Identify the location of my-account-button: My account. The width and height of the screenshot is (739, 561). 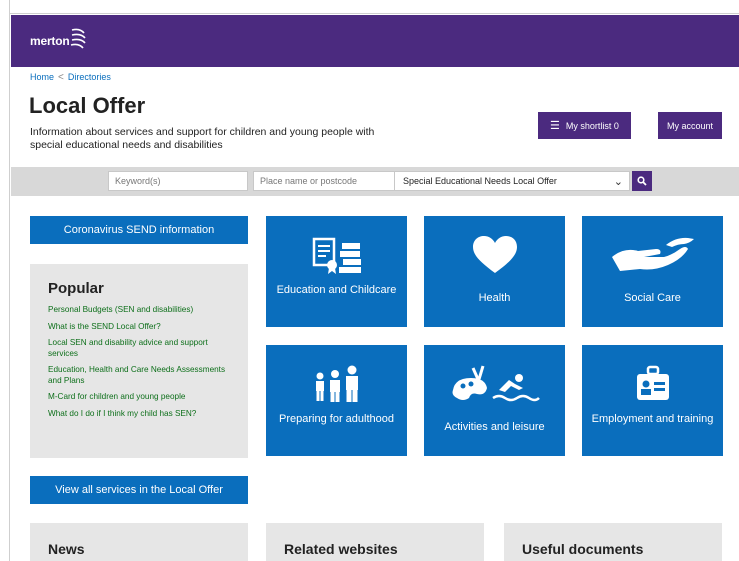
(690, 125).